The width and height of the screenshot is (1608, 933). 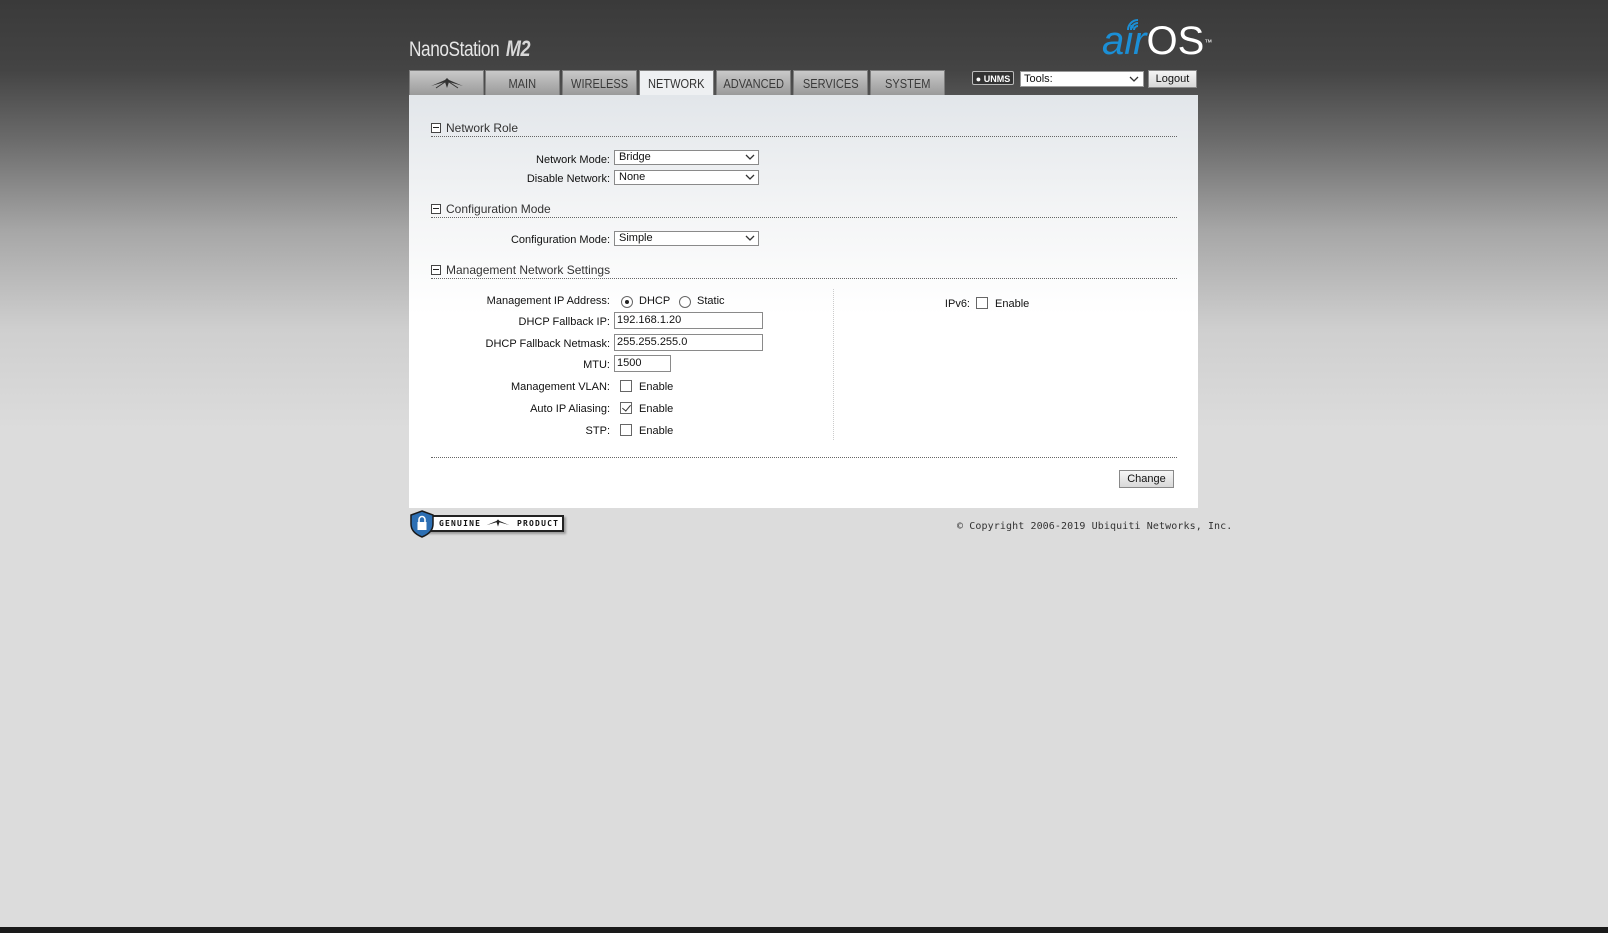 What do you see at coordinates (1172, 79) in the screenshot?
I see `logout-button: Logout` at bounding box center [1172, 79].